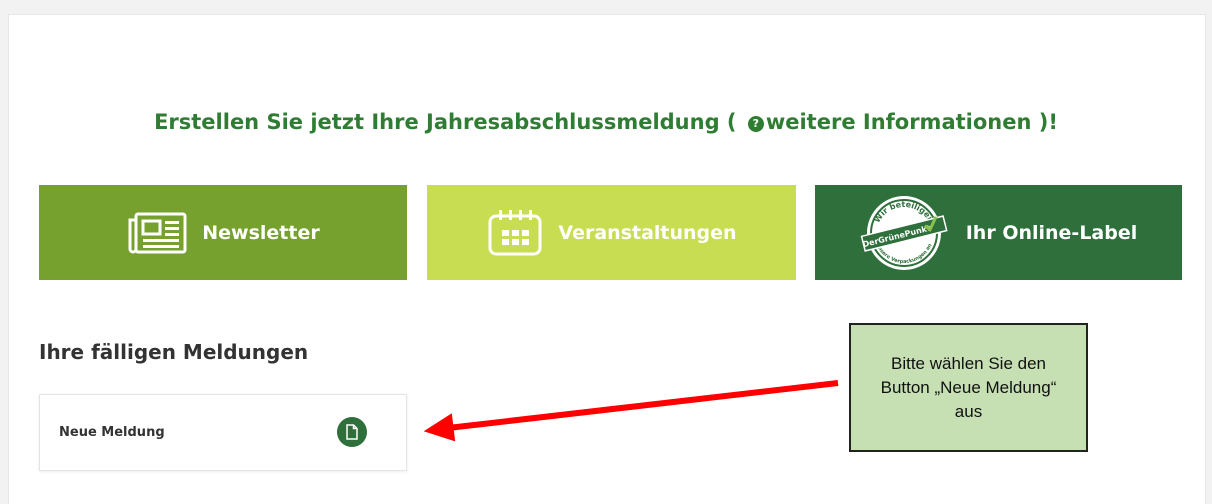 The height and width of the screenshot is (504, 1212). I want to click on headline-suffix: )!, so click(1044, 122).